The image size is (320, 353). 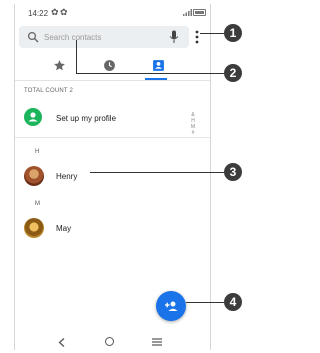 I want to click on contact-avatar-henry, so click(x=34, y=176).